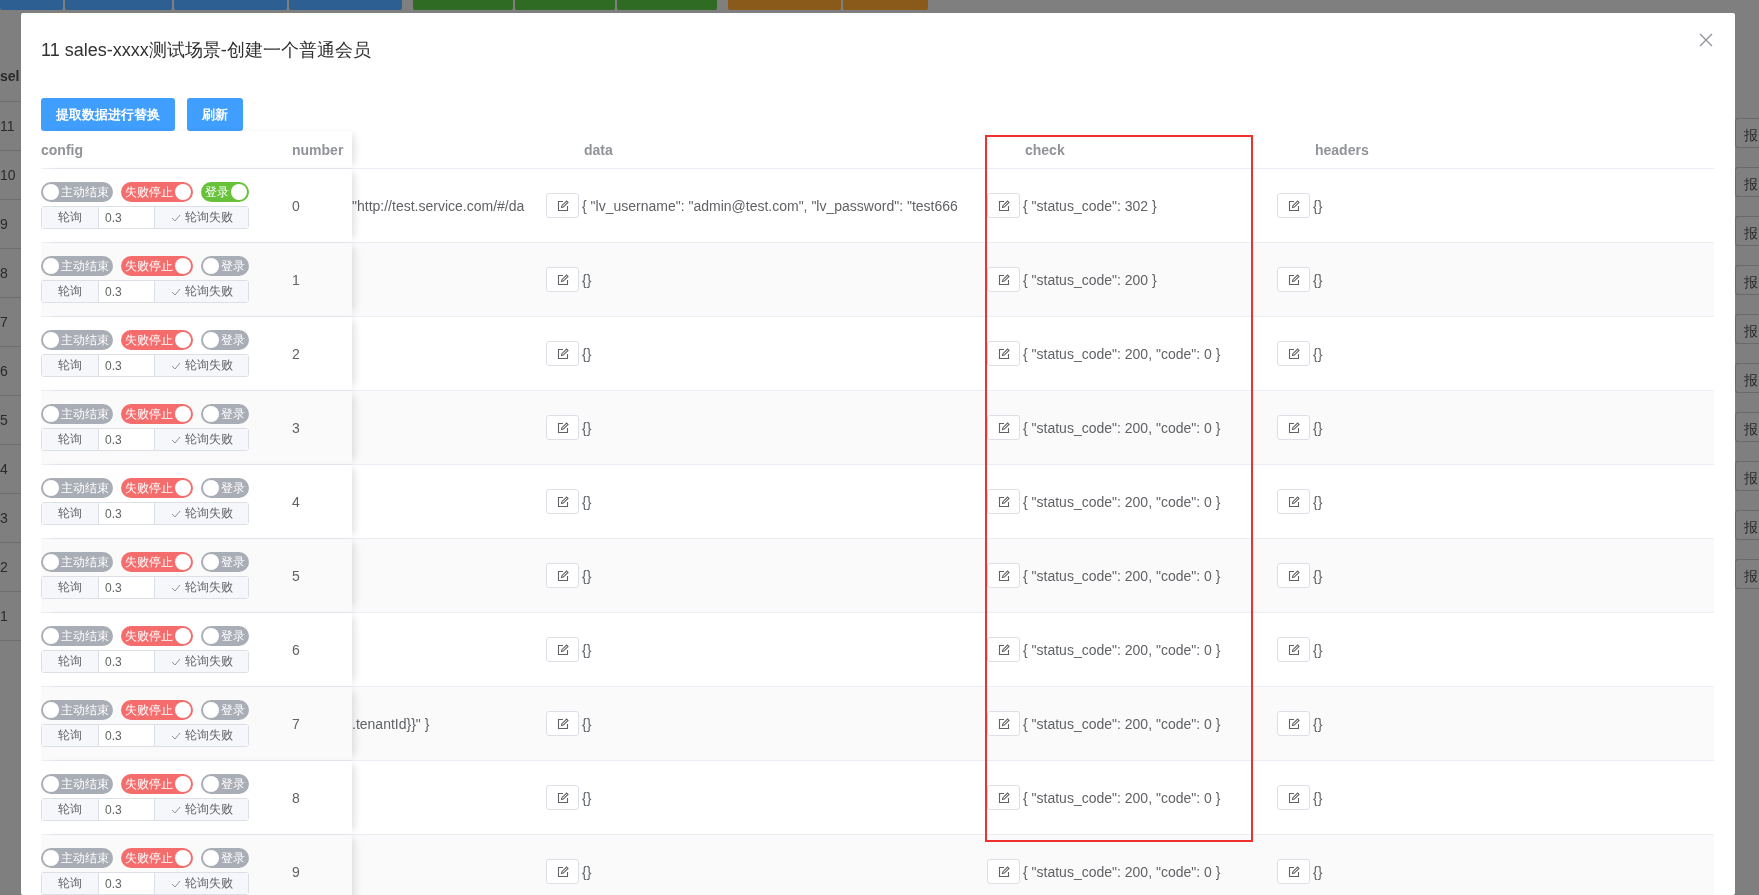 This screenshot has height=895, width=1759. Describe the element at coordinates (8, 175) in the screenshot. I see `row-number: 10` at that location.